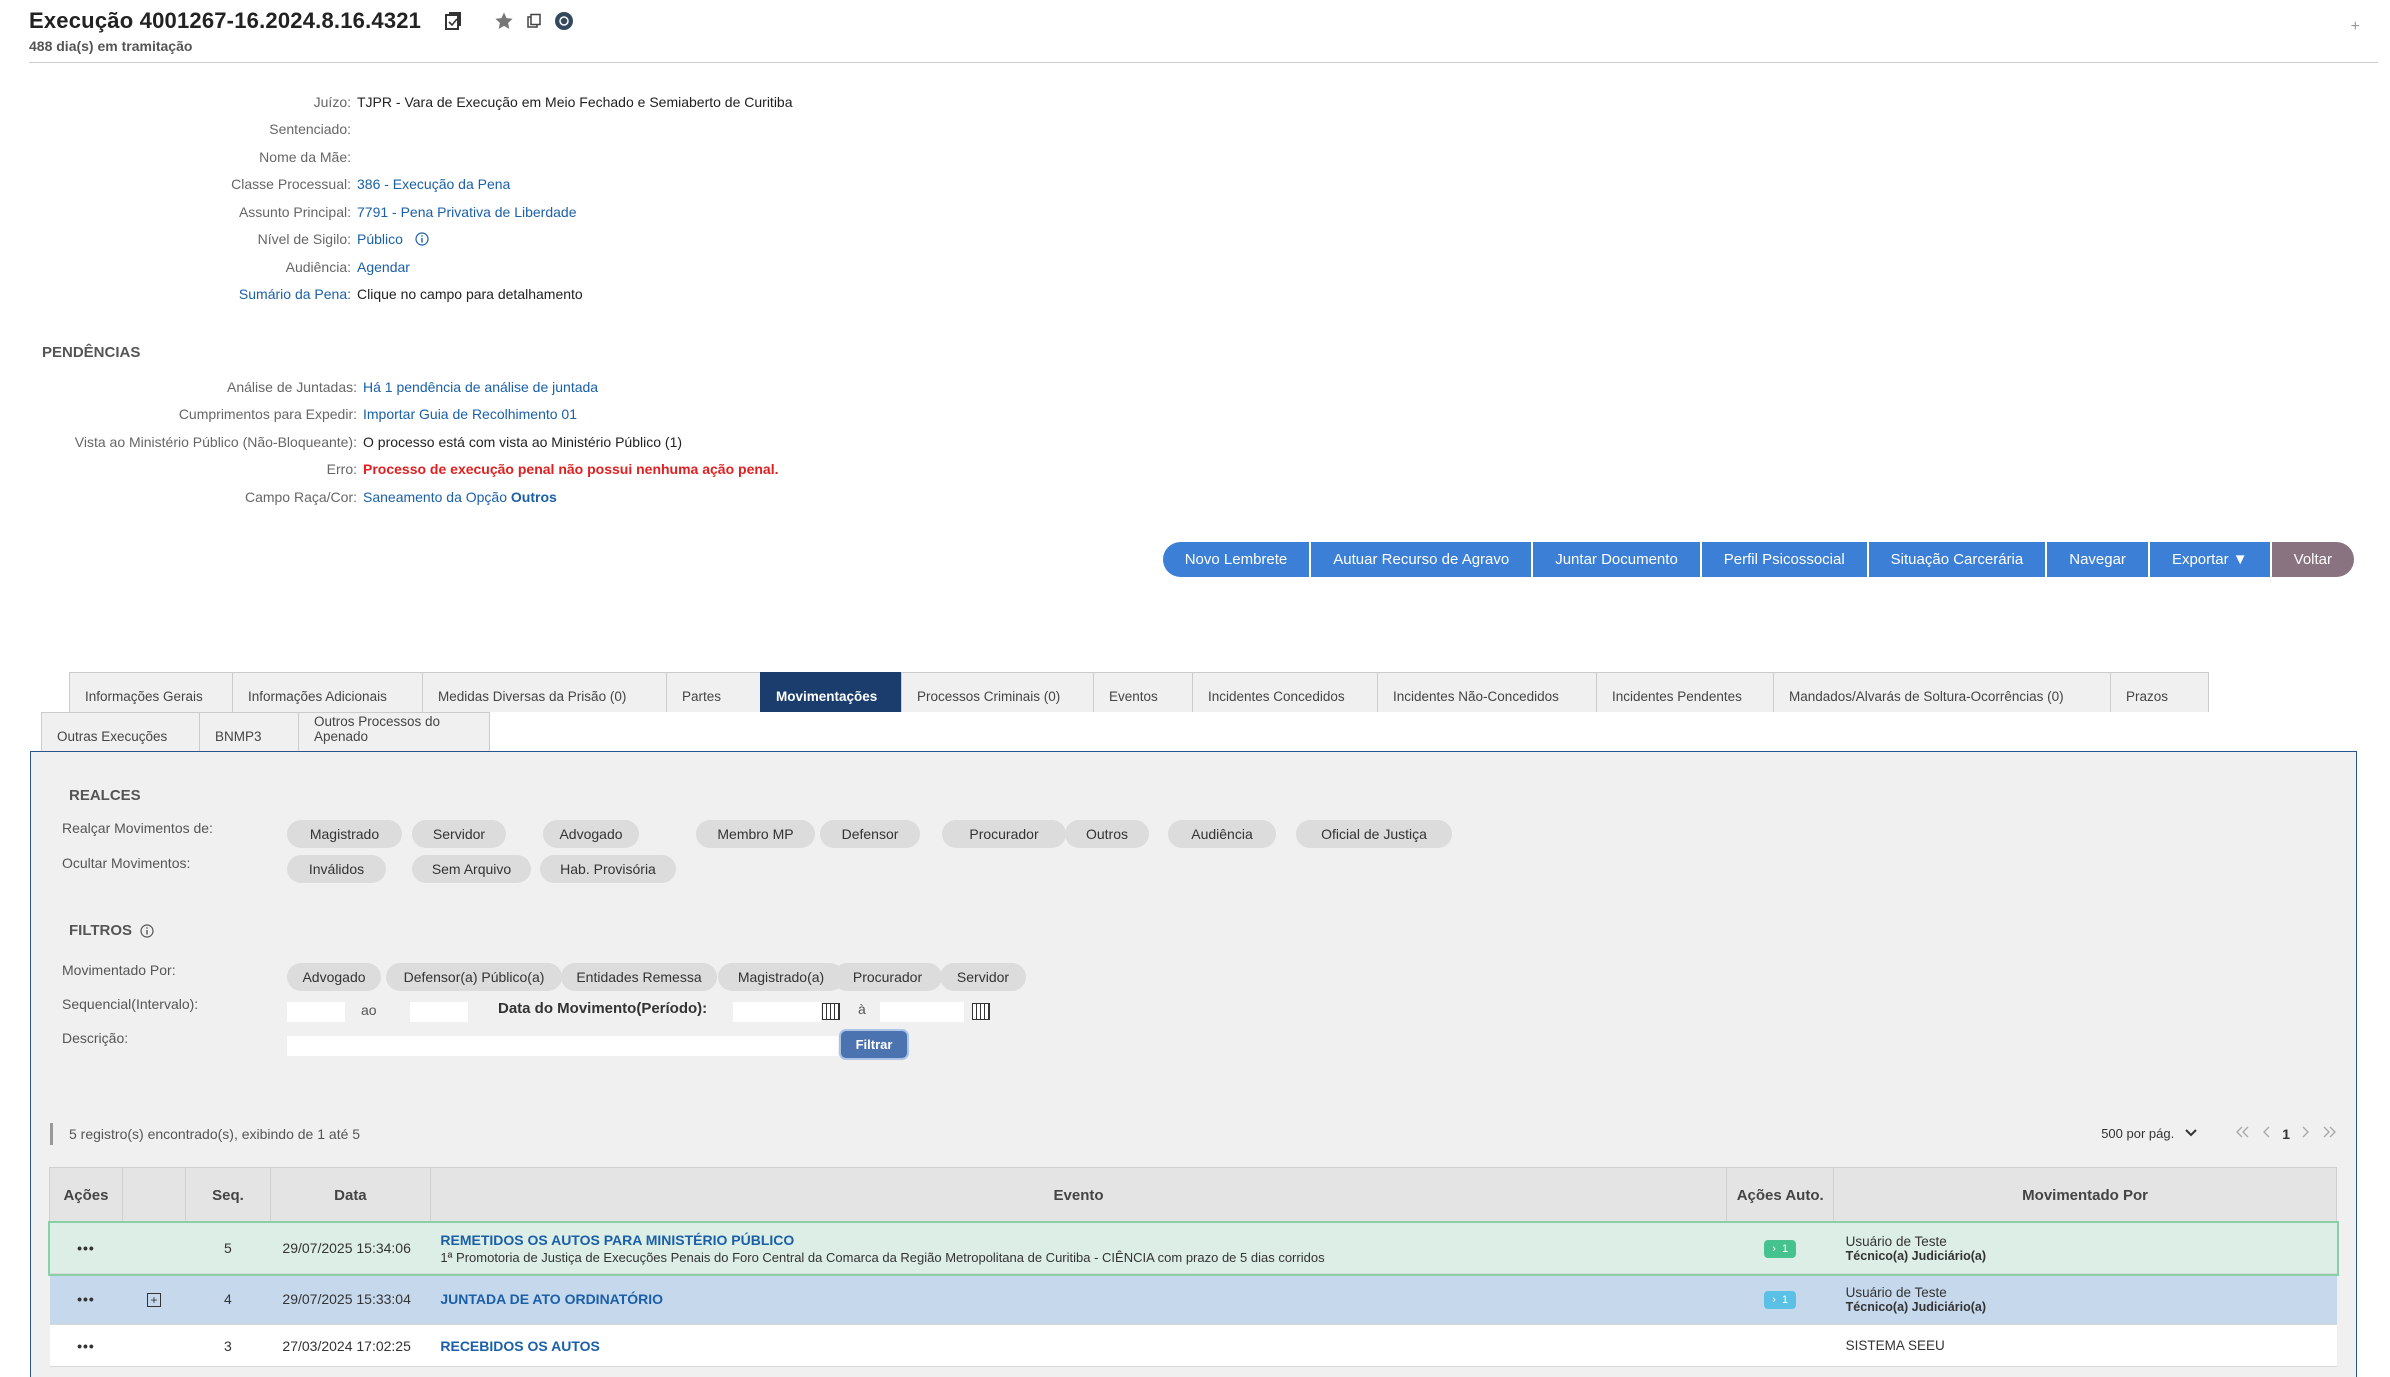 This screenshot has width=2390, height=1377. What do you see at coordinates (1616, 559) in the screenshot?
I see `juntar-documento-button: Juntar Documento` at bounding box center [1616, 559].